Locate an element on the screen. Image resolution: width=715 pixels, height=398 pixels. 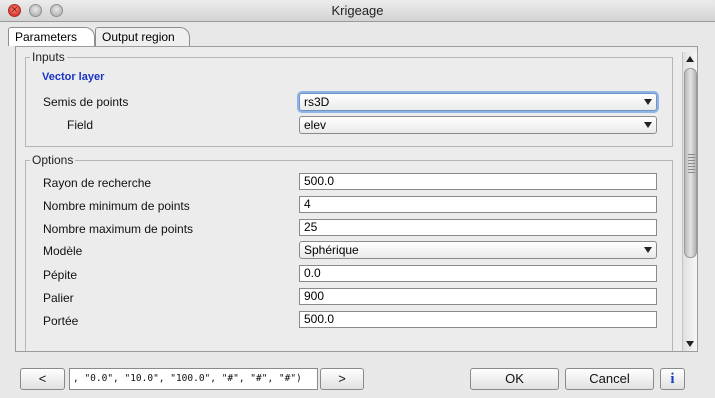
options-legend: Options is located at coordinates (53, 160).